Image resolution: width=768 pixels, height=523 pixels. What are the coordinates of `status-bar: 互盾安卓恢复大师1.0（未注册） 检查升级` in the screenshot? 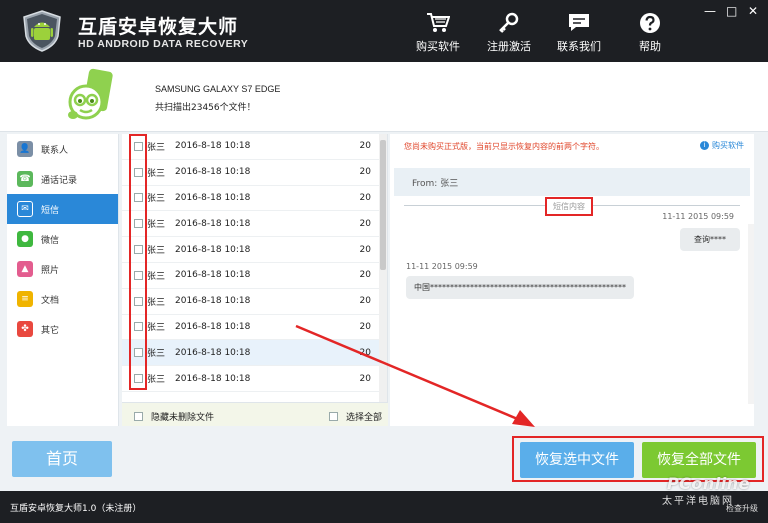 It's located at (384, 507).